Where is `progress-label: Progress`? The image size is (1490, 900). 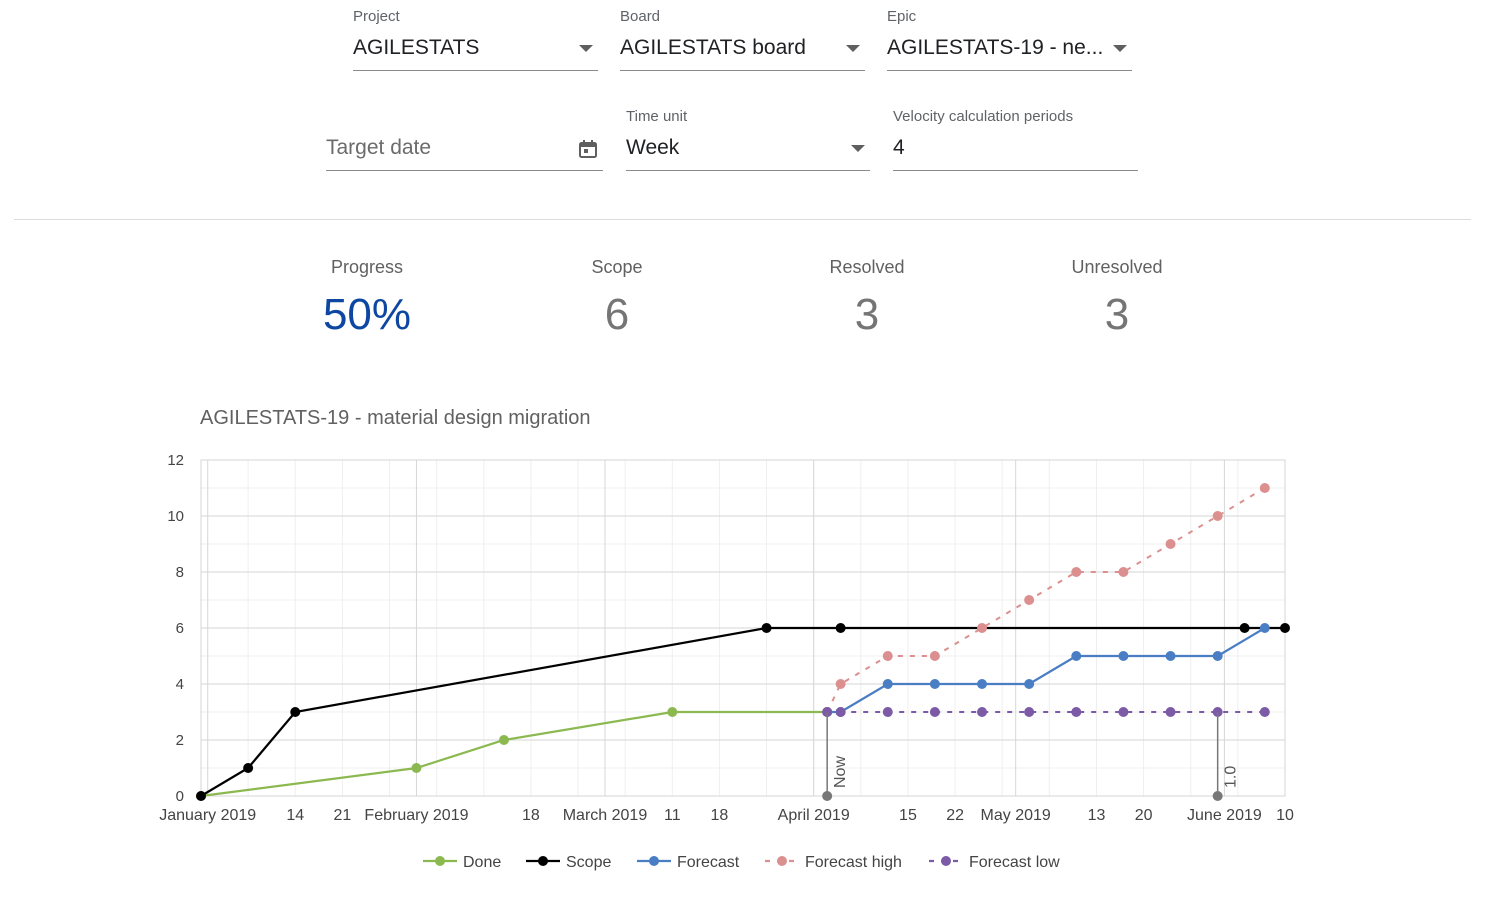 progress-label: Progress is located at coordinates (367, 267).